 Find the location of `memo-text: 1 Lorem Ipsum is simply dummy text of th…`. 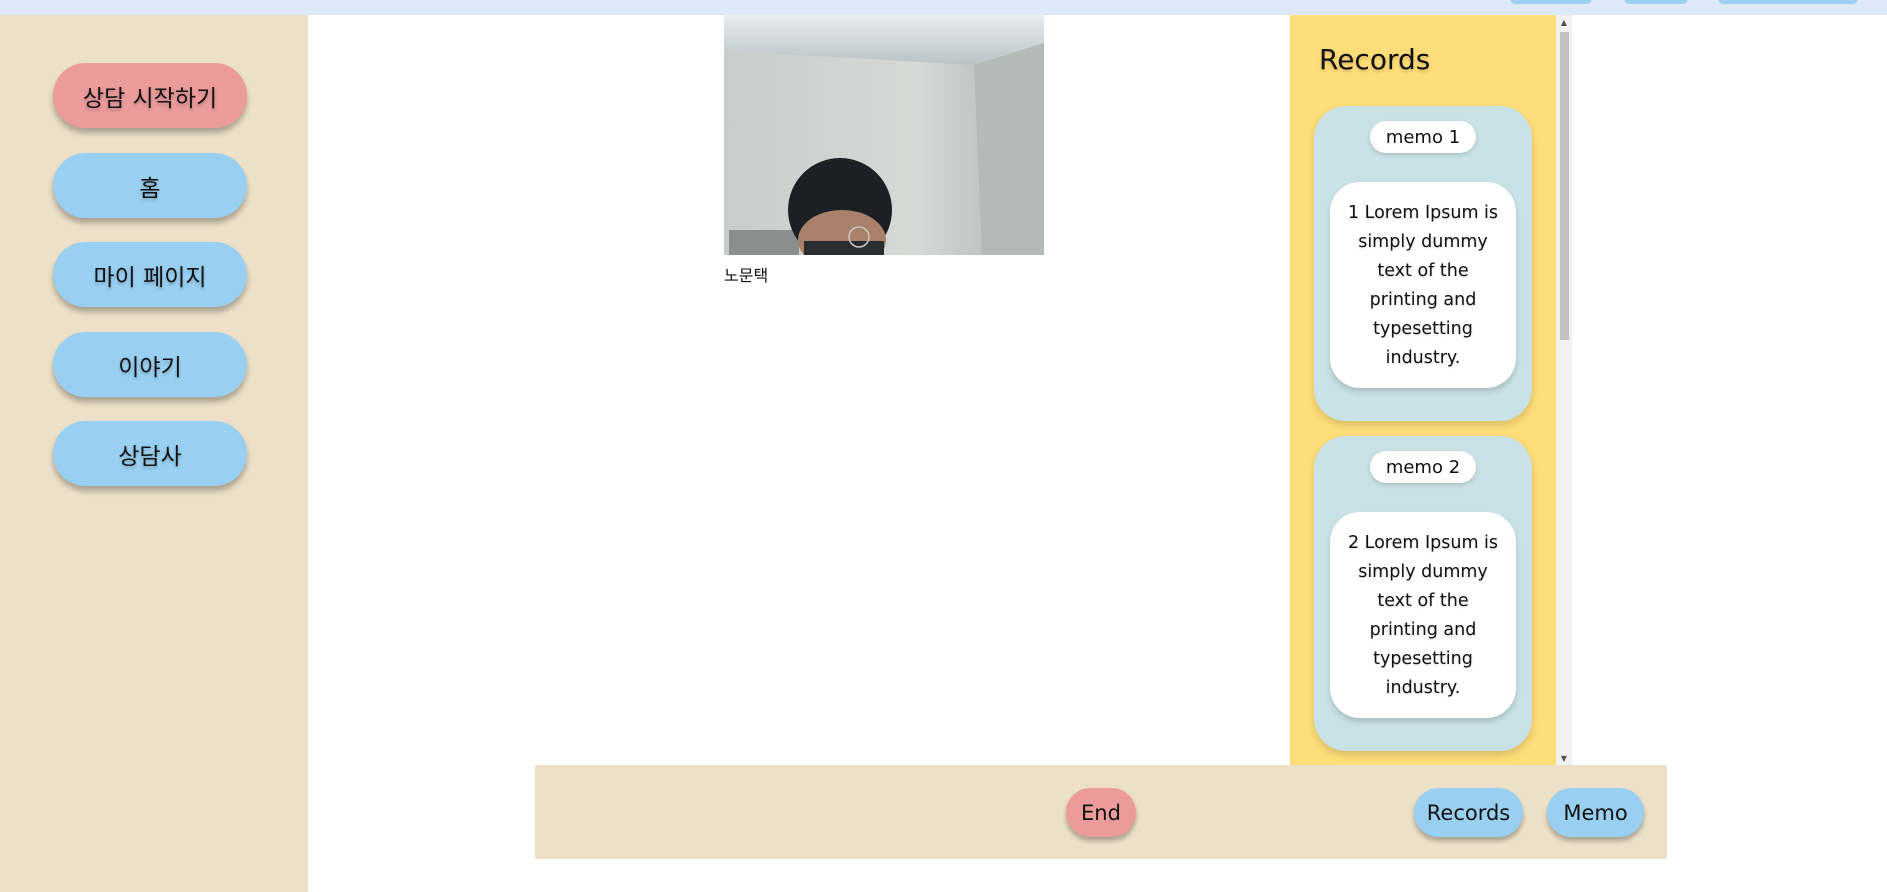

memo-text: 1 Lorem Ipsum is simply dummy text of th… is located at coordinates (1423, 285).